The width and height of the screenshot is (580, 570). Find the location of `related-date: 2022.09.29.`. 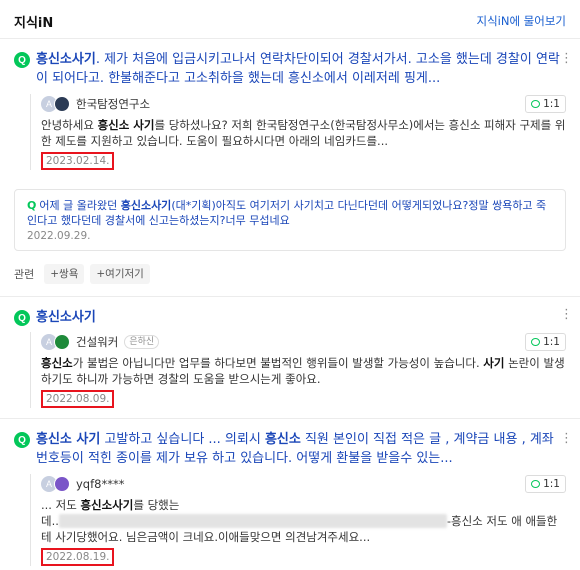

related-date: 2022.09.29. is located at coordinates (59, 236).